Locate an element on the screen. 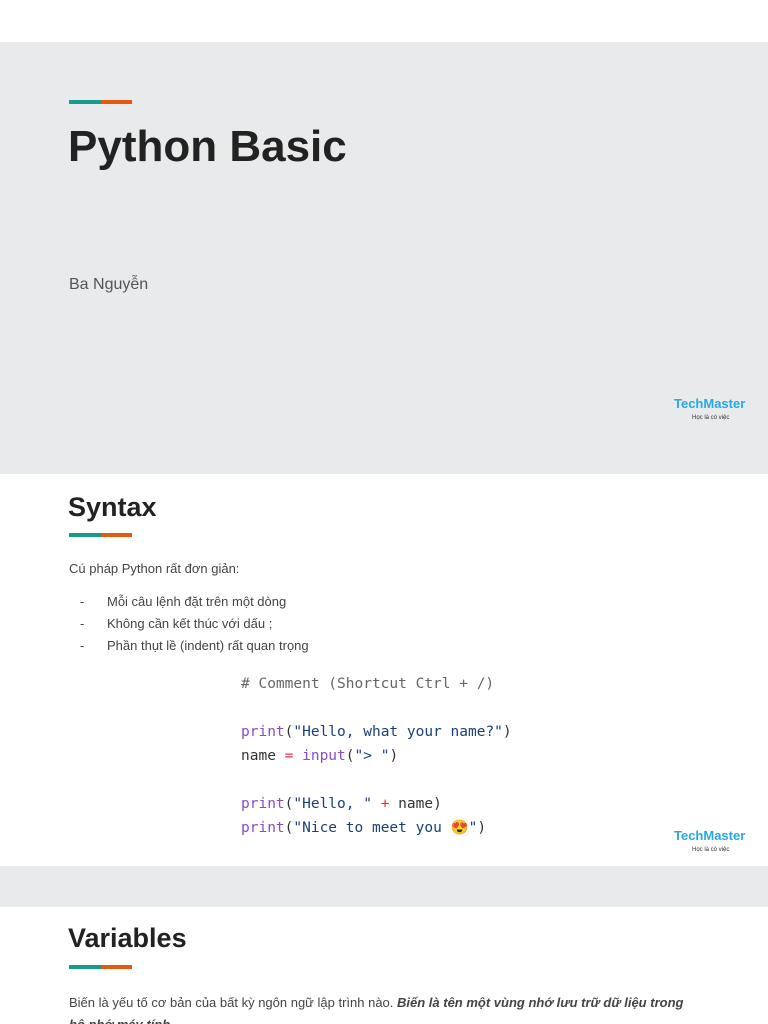  syntax-title: Syntax is located at coordinates (112, 507).